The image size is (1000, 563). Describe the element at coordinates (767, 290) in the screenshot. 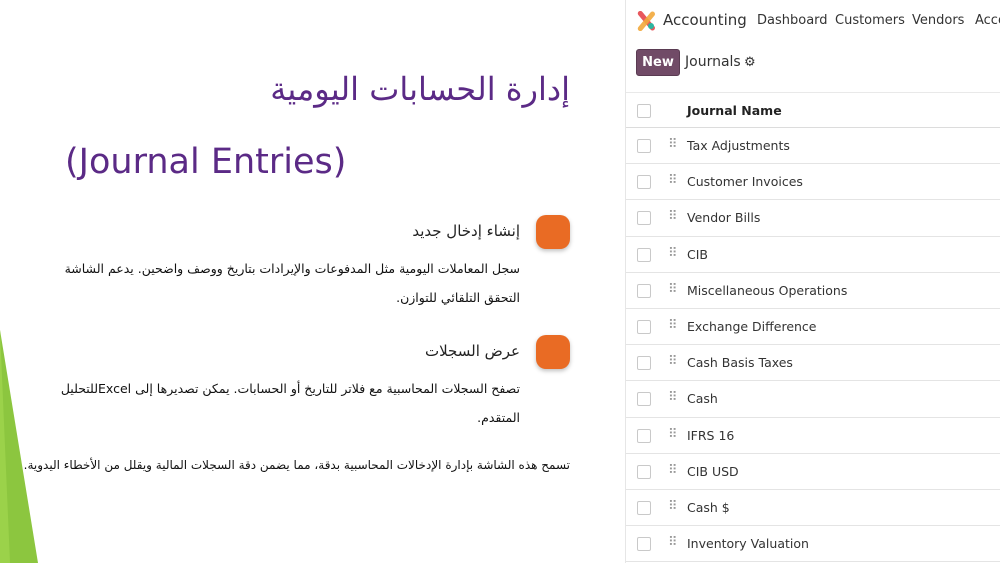

I see `journal-name-cell: Miscellaneous Operations` at that location.